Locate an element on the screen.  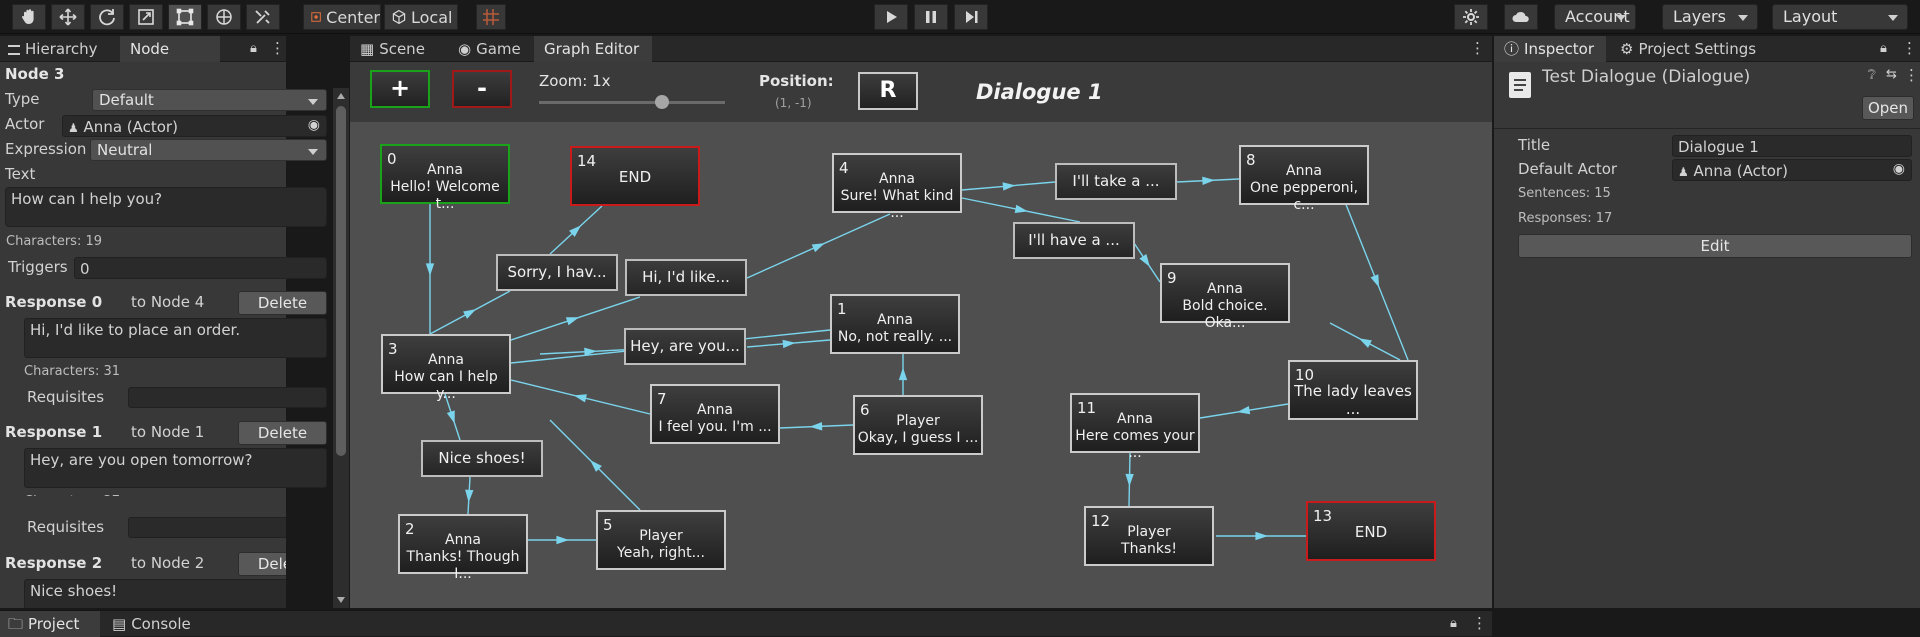
custom-tool-icon is located at coordinates (263, 17).